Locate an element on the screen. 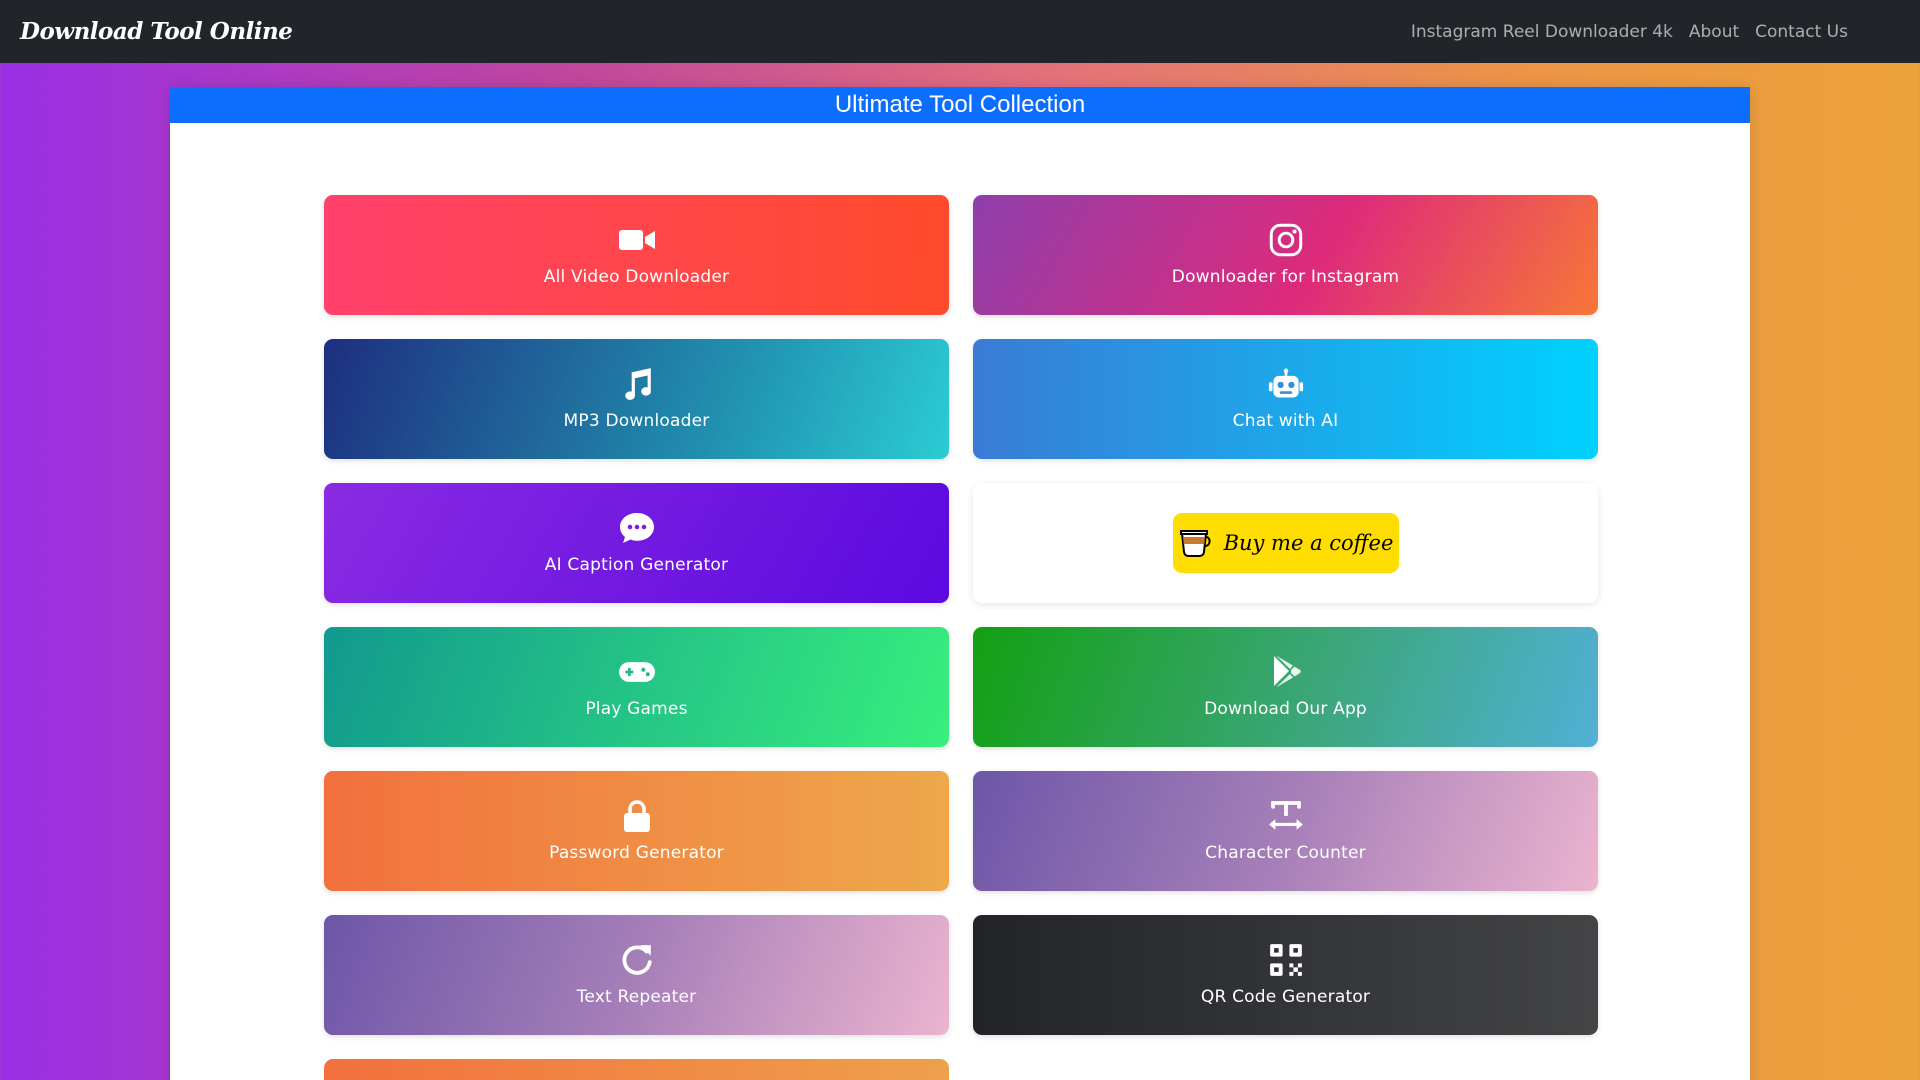 This screenshot has height=1080, width=1920. brand-logo-text: Download Tool Online is located at coordinates (156, 31).